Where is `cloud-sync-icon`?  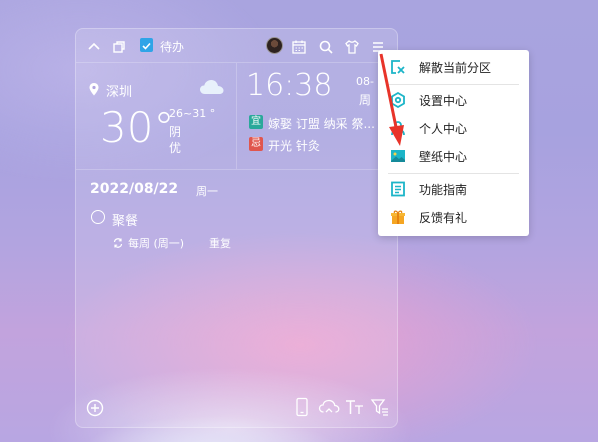 cloud-sync-icon is located at coordinates (329, 407).